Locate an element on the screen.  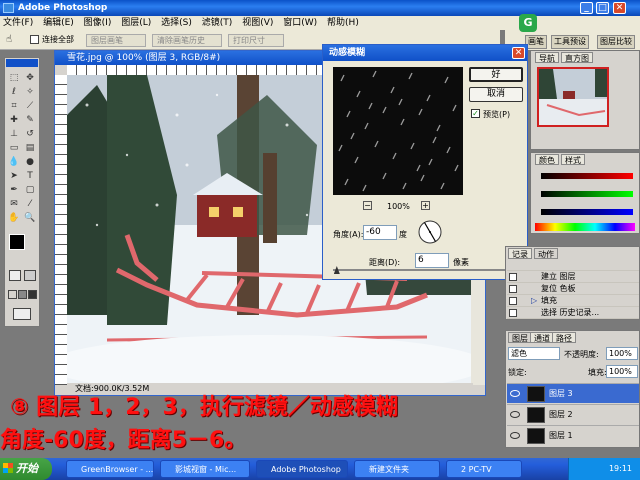
notes-tool-icon: ✉ is located at coordinates (14, 204).